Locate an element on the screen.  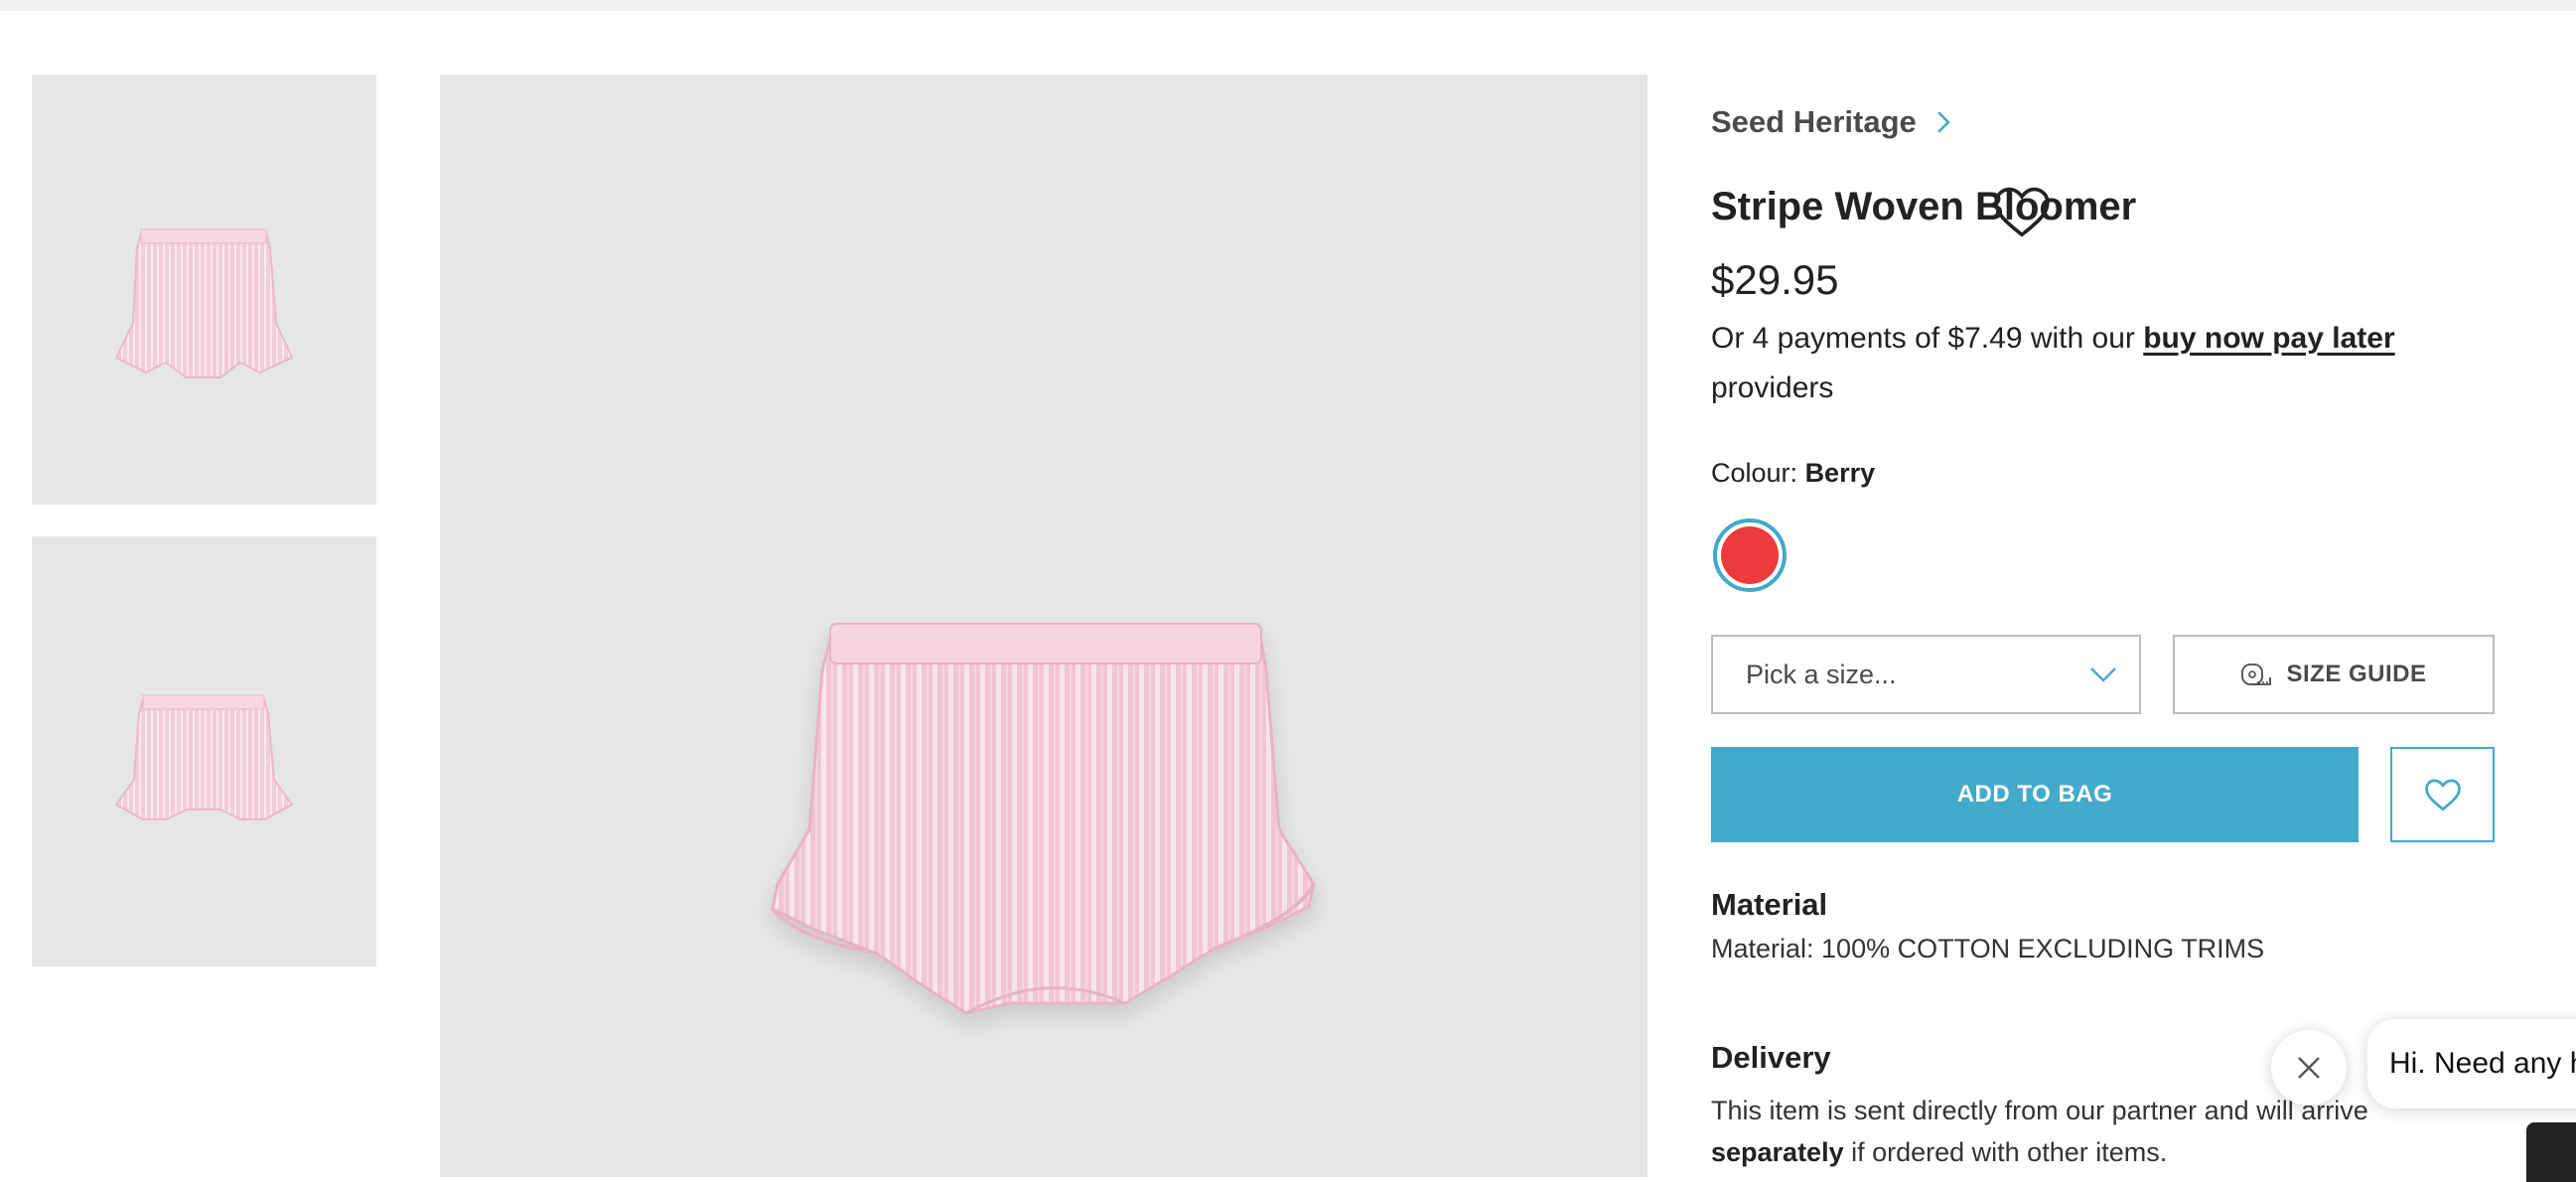
brand-name: Seed Heritage is located at coordinates (1814, 122).